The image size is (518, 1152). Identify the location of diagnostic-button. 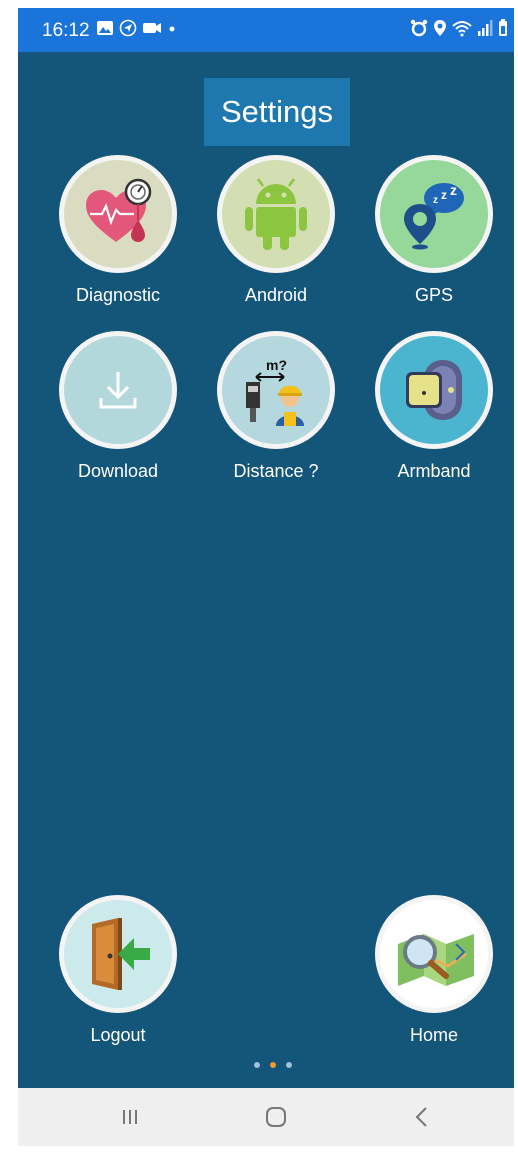
(118, 214).